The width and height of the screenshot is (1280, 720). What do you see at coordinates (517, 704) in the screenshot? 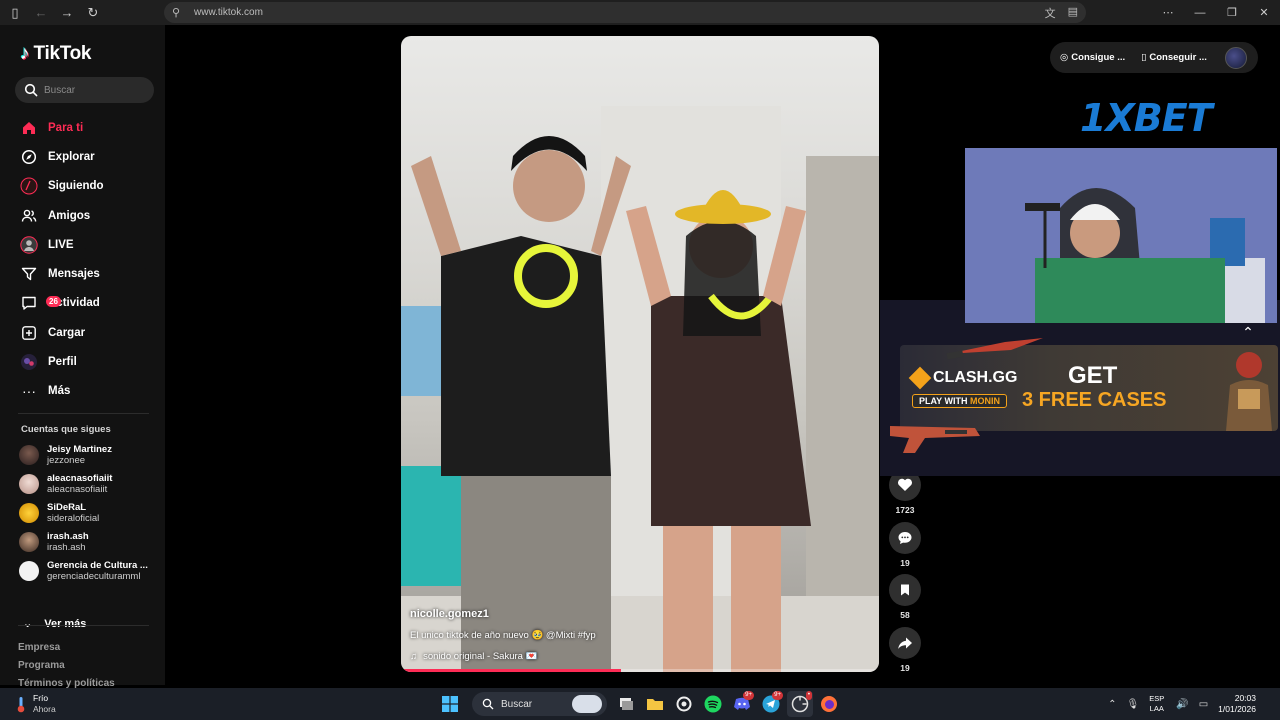
I see `taskbar-search-placeholder: Buscar` at bounding box center [517, 704].